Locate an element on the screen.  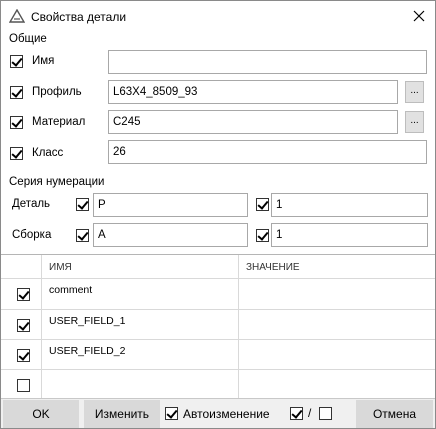
general-legend: Общие is located at coordinates (28, 39).